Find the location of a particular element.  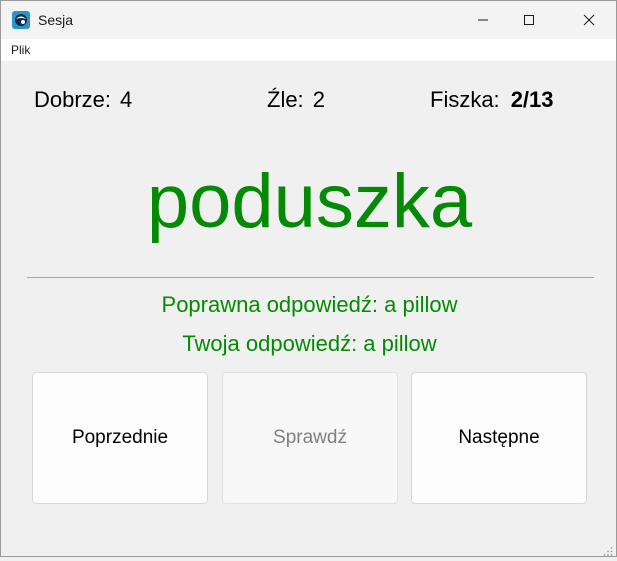

card-progress: Fiszka: 2/13 is located at coordinates (492, 100).